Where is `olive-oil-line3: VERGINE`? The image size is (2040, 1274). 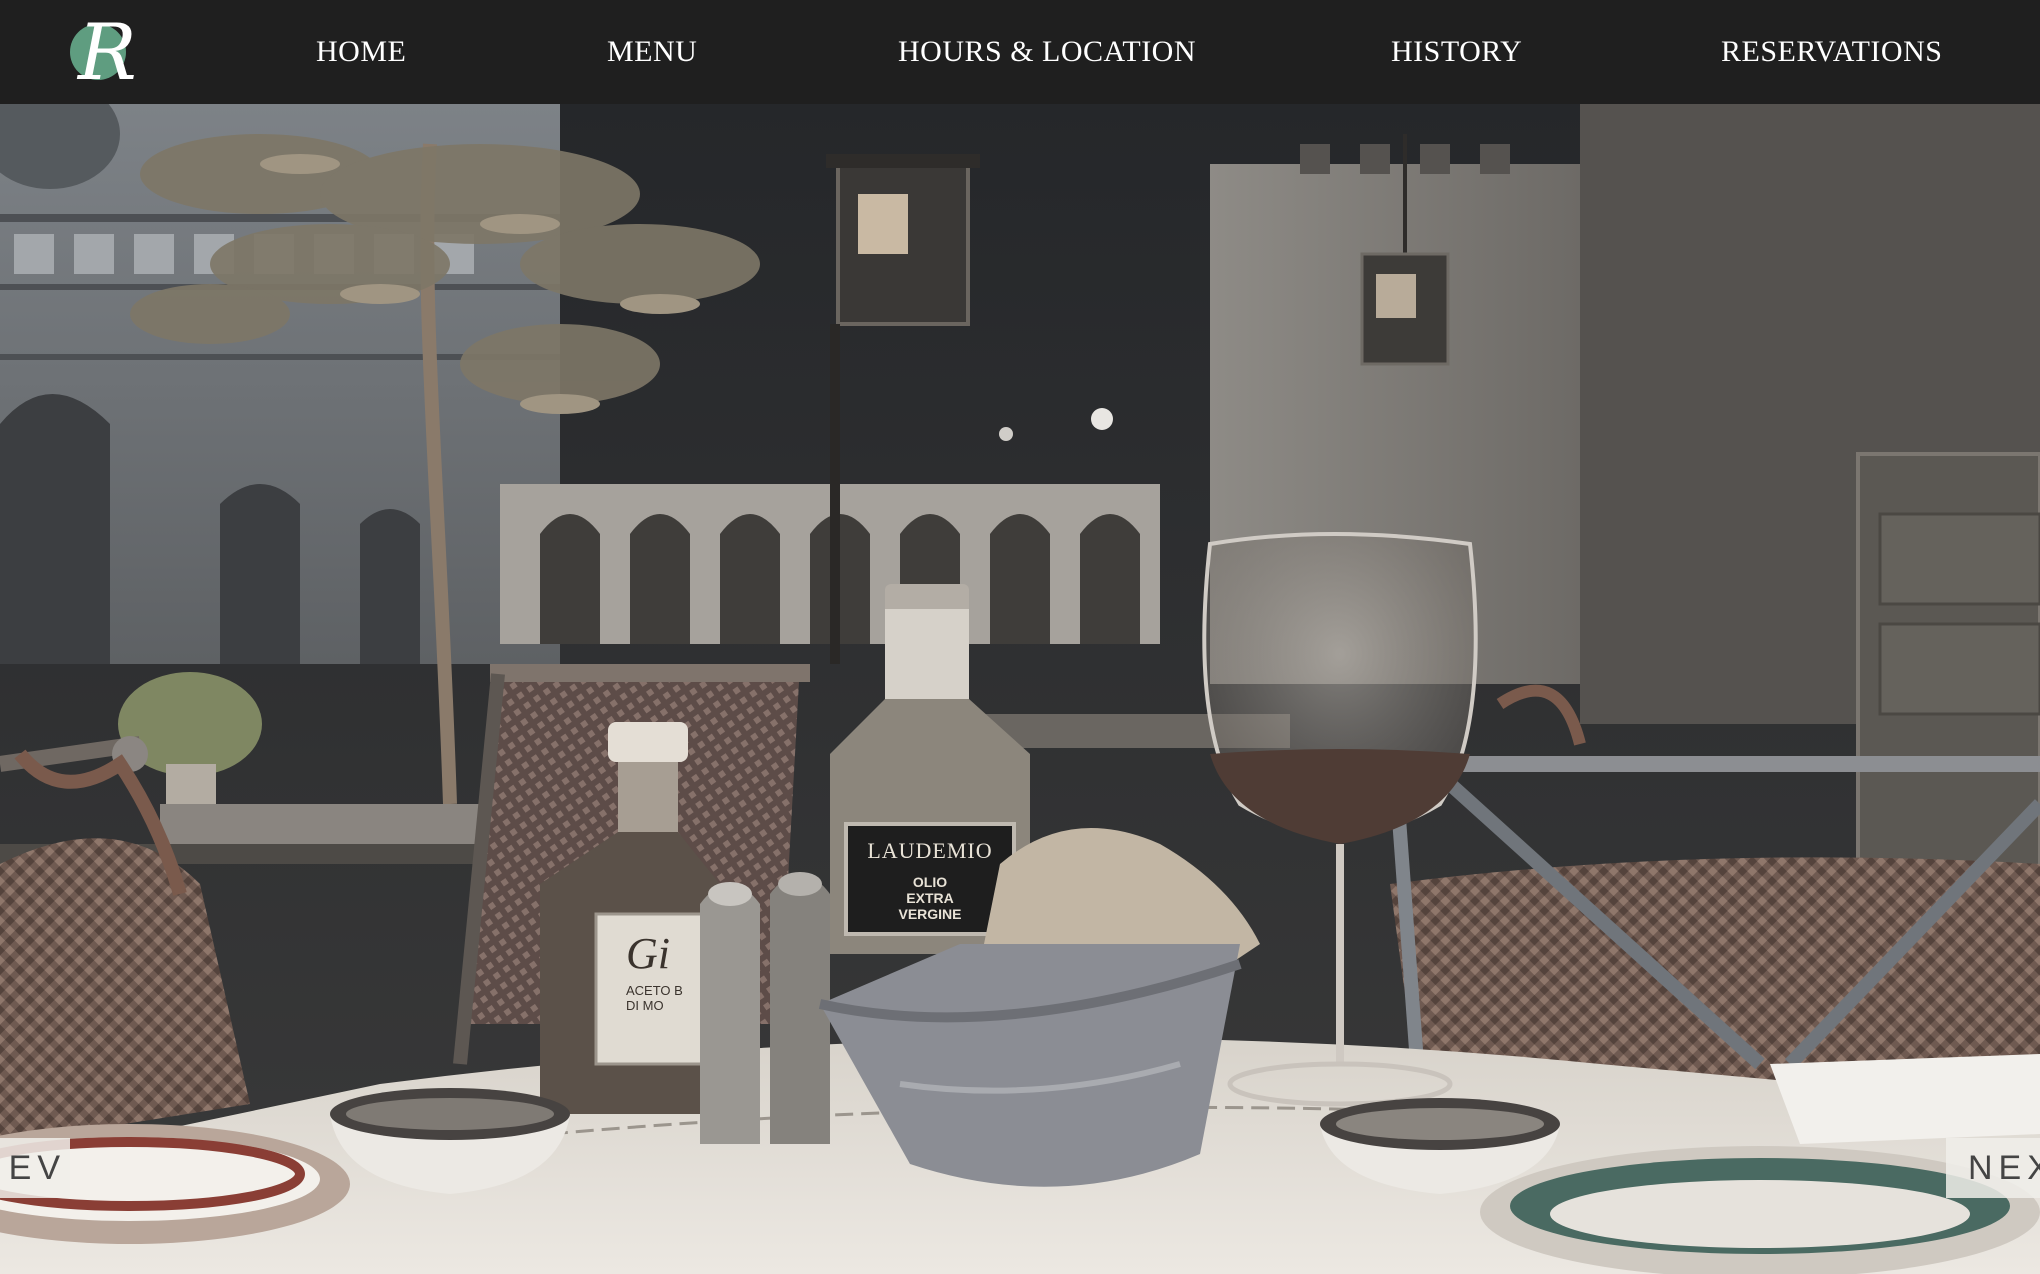
olive-oil-line3: VERGINE is located at coordinates (930, 914).